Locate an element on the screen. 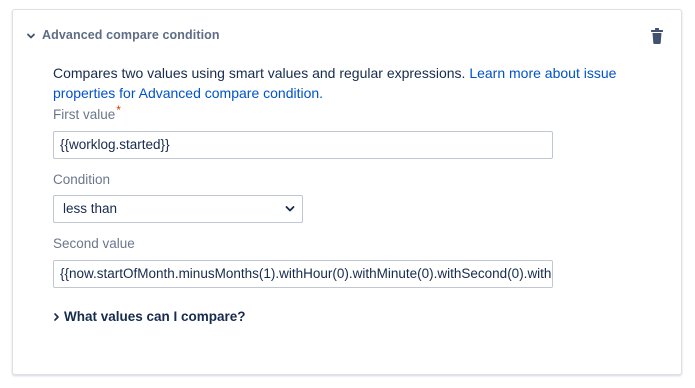 The width and height of the screenshot is (695, 388). second-value-label: Second value is located at coordinates (94, 243).